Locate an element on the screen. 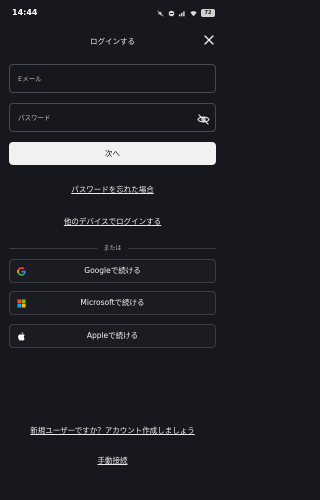 This screenshot has height=500, width=320. next-button: 次へ is located at coordinates (112, 153).